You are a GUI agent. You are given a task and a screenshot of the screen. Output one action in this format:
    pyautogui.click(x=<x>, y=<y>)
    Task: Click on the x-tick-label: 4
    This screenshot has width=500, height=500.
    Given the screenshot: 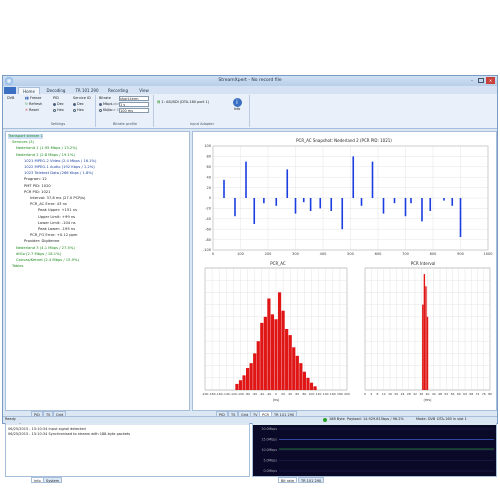 What is the action you would take?
    pyautogui.click(x=371, y=394)
    